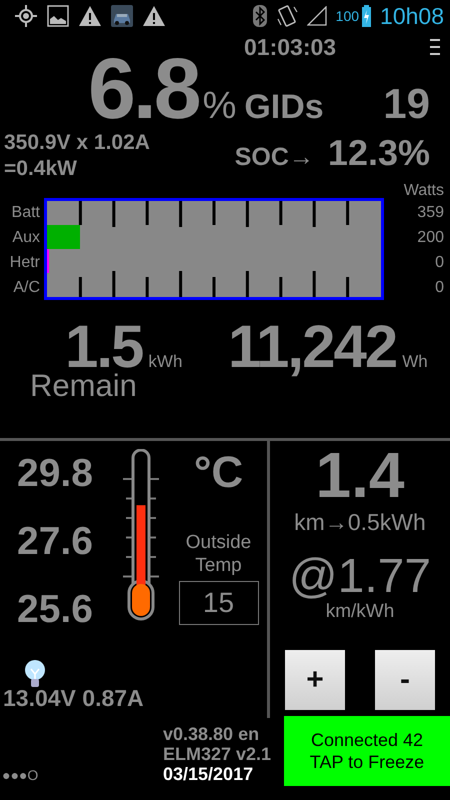  I want to click on gids-label: GIDs, so click(284, 107).